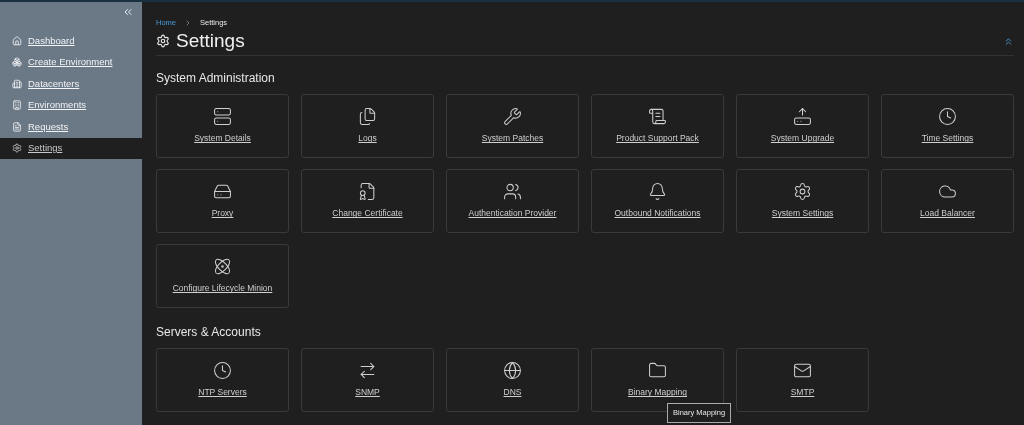  Describe the element at coordinates (512, 117) in the screenshot. I see `wrench-icon` at that location.